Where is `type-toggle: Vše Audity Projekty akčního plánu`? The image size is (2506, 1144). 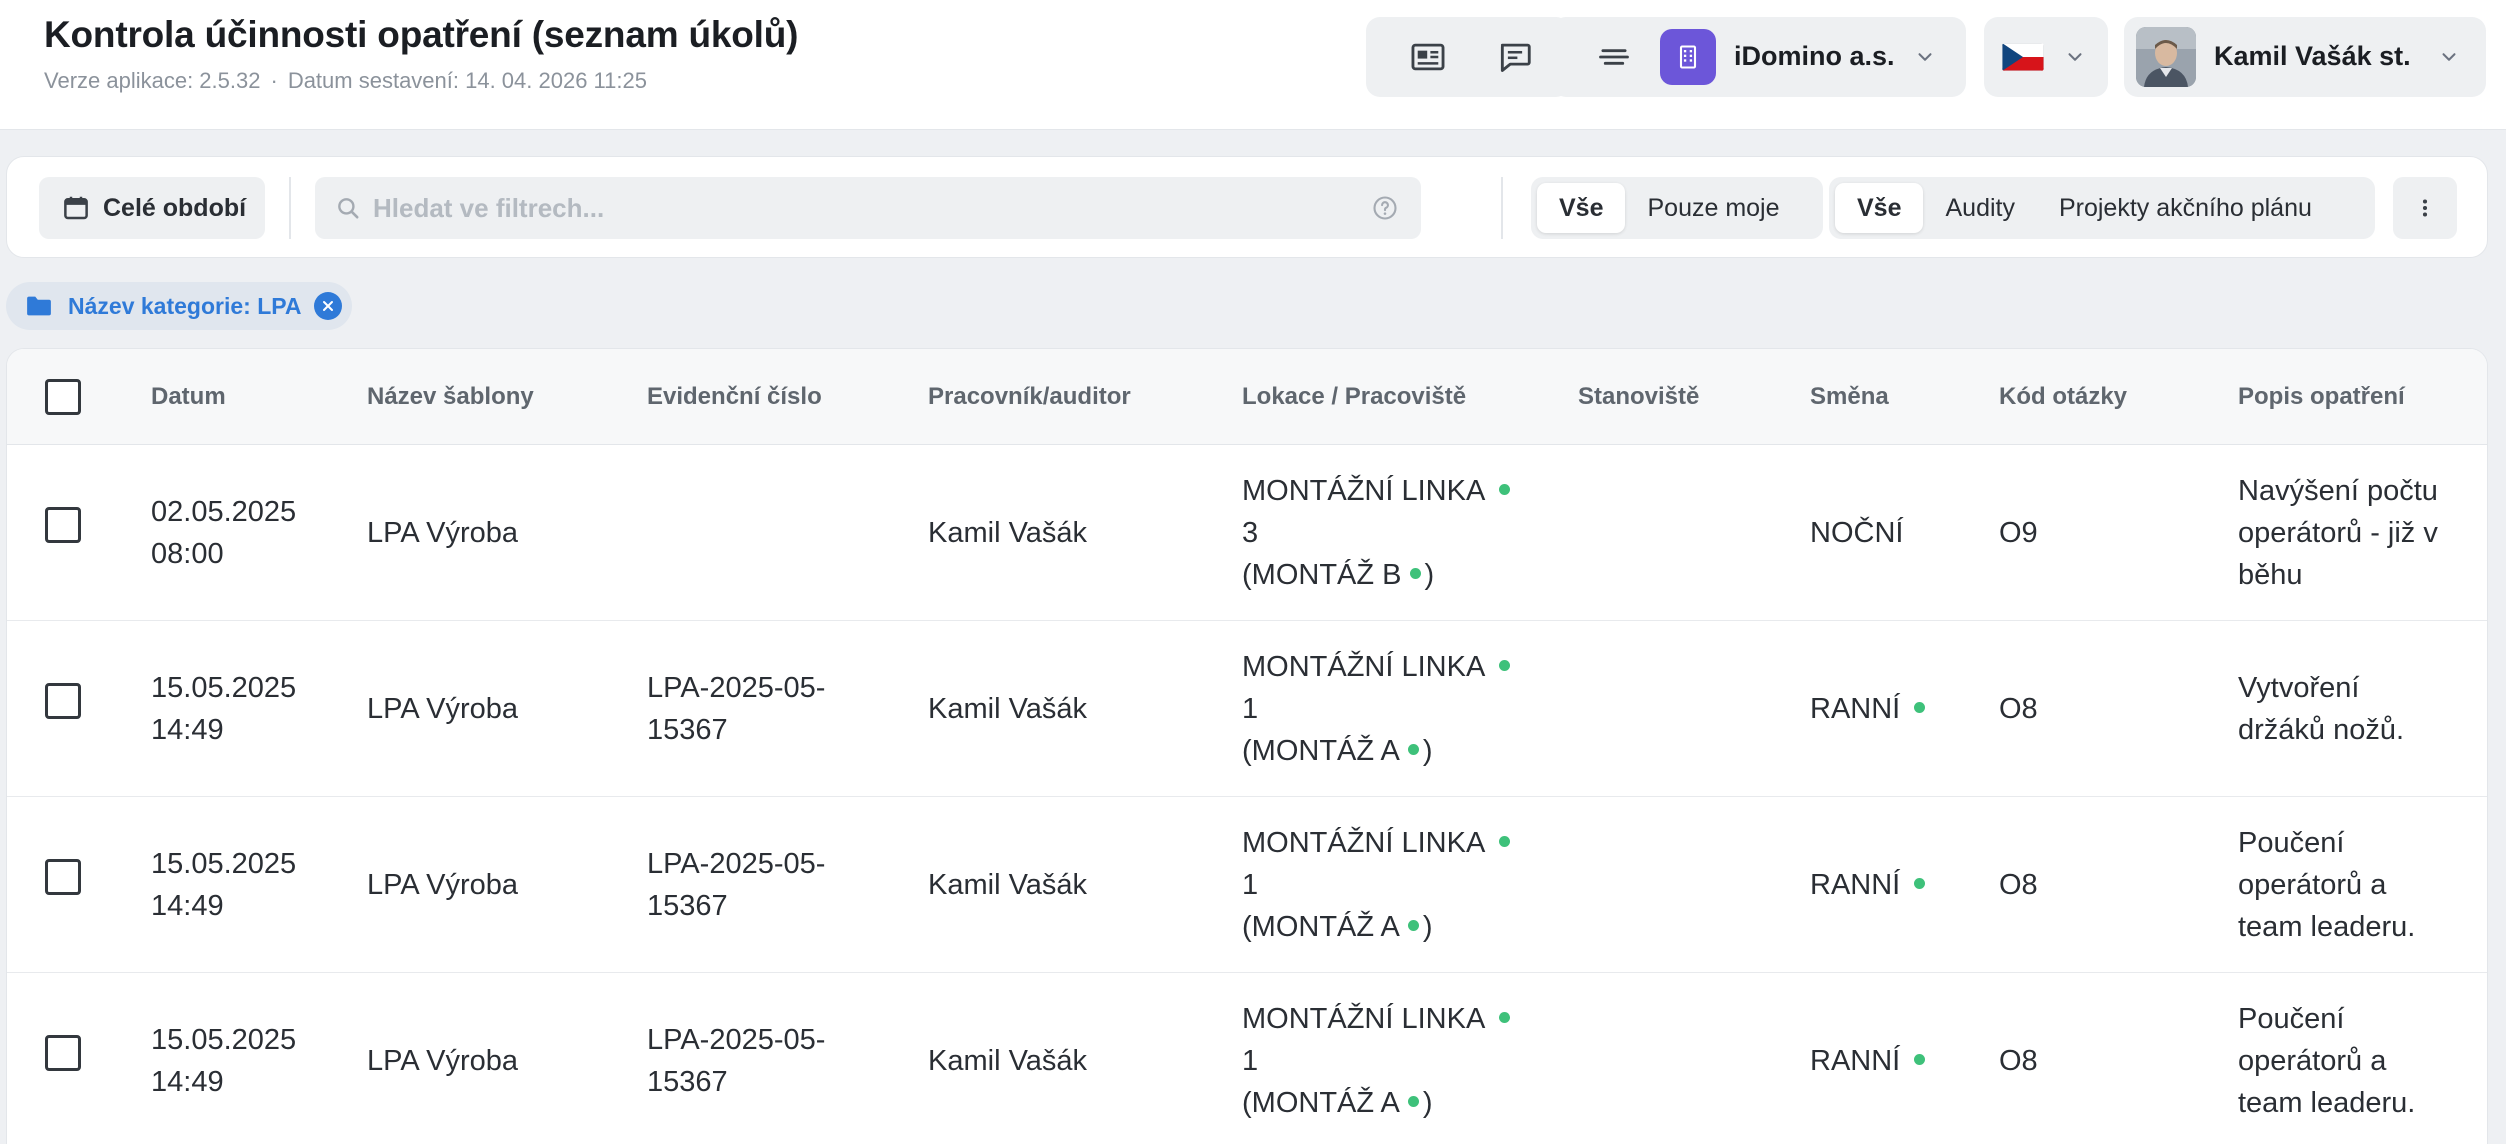
type-toggle: Vše Audity Projekty akčního plánu is located at coordinates (2102, 208).